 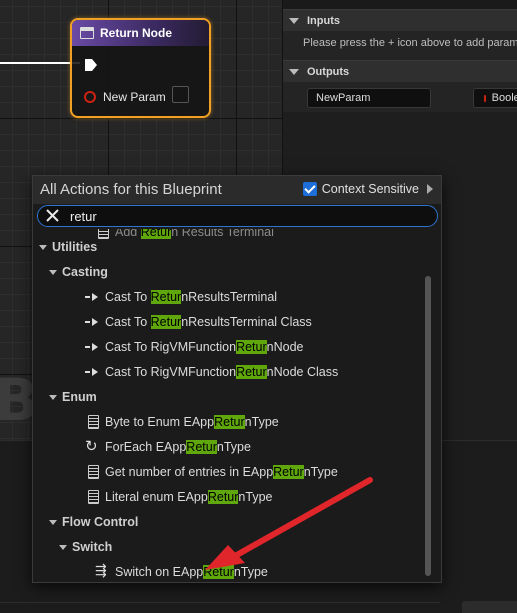 I want to click on label-text: Literal enum EApp, so click(x=156, y=497).